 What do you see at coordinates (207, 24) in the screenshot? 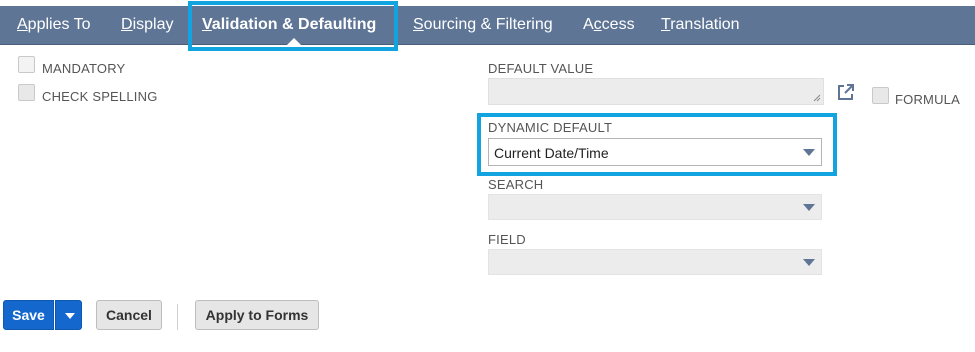
I see `tab-validation-accesskey: V` at bounding box center [207, 24].